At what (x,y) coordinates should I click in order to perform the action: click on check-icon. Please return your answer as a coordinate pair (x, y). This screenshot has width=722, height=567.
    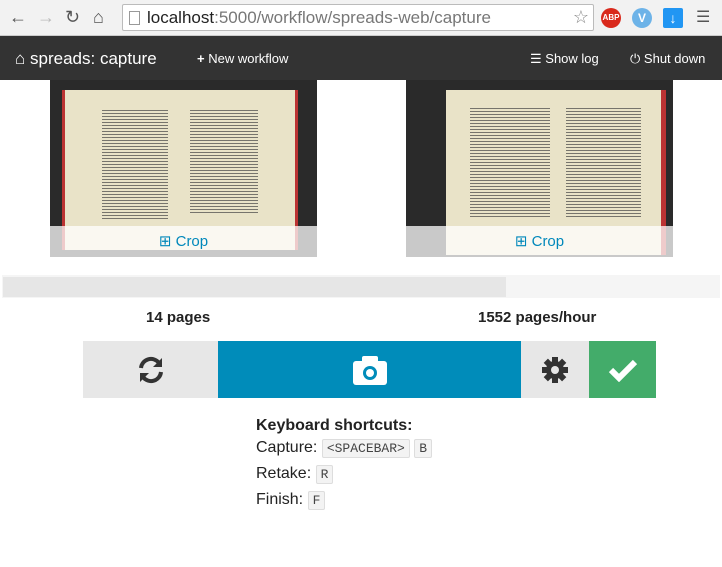
    Looking at the image, I should click on (622, 370).